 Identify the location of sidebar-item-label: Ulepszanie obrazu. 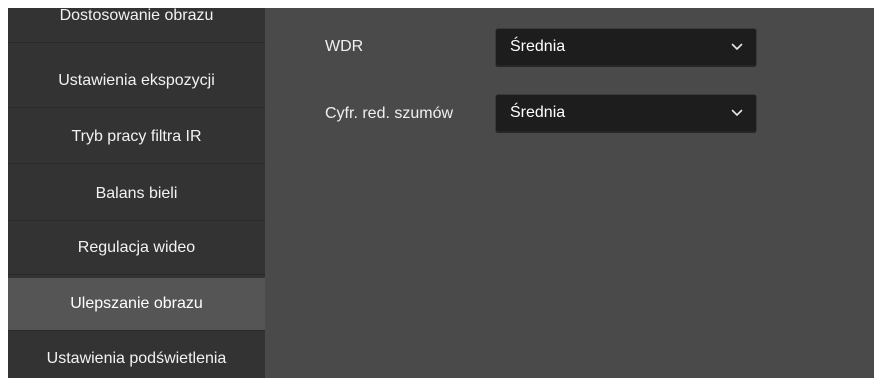
(136, 303).